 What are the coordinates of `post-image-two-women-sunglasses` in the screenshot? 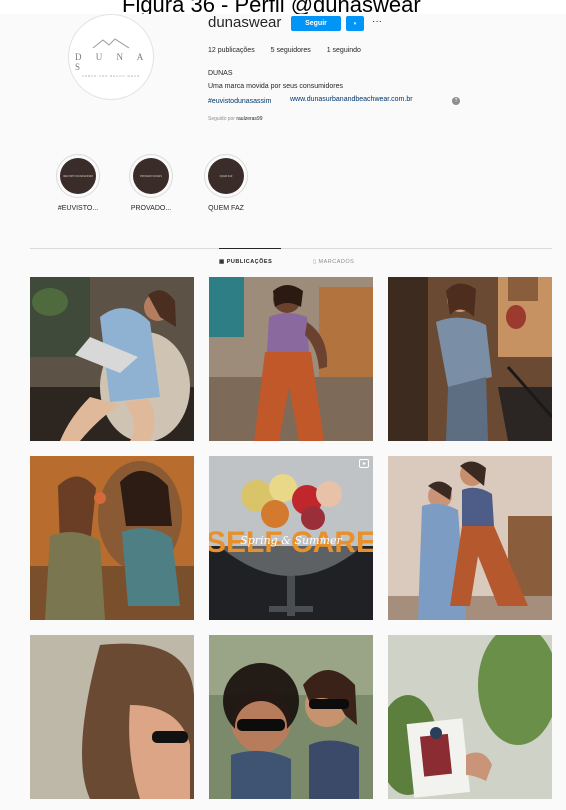 It's located at (291, 717).